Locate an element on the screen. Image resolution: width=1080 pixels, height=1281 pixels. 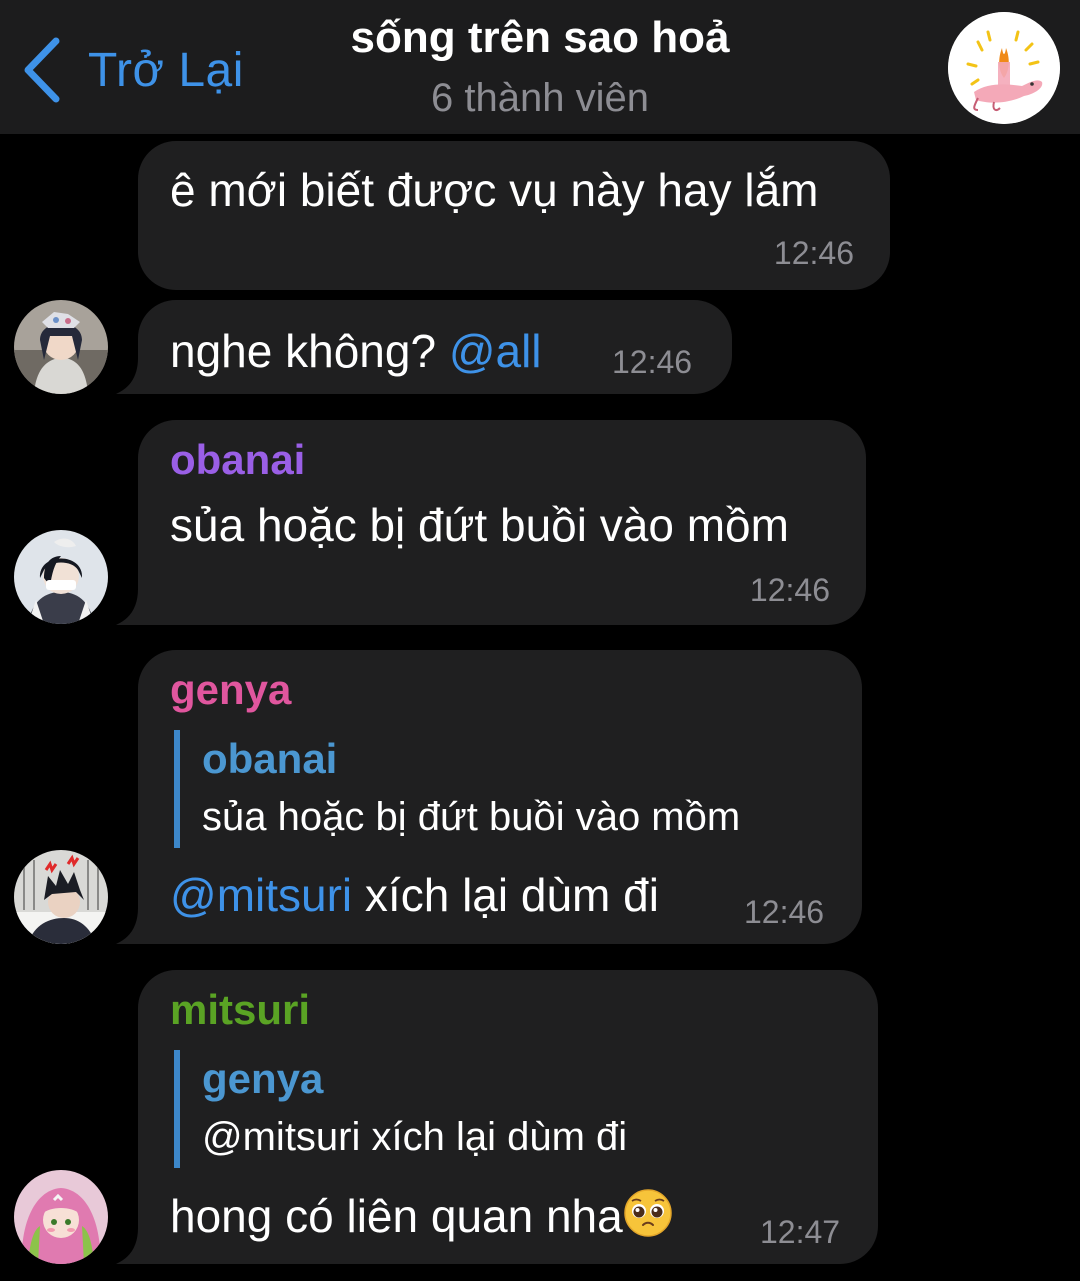
sender-name: mitsuri is located at coordinates (240, 1010).